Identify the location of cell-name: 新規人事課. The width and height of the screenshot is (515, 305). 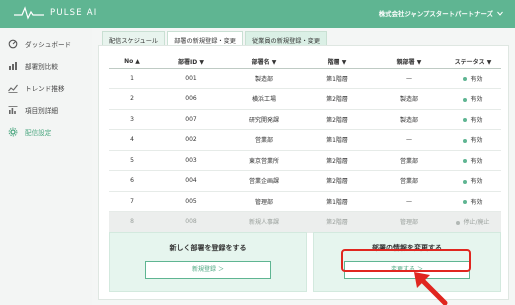
(264, 222).